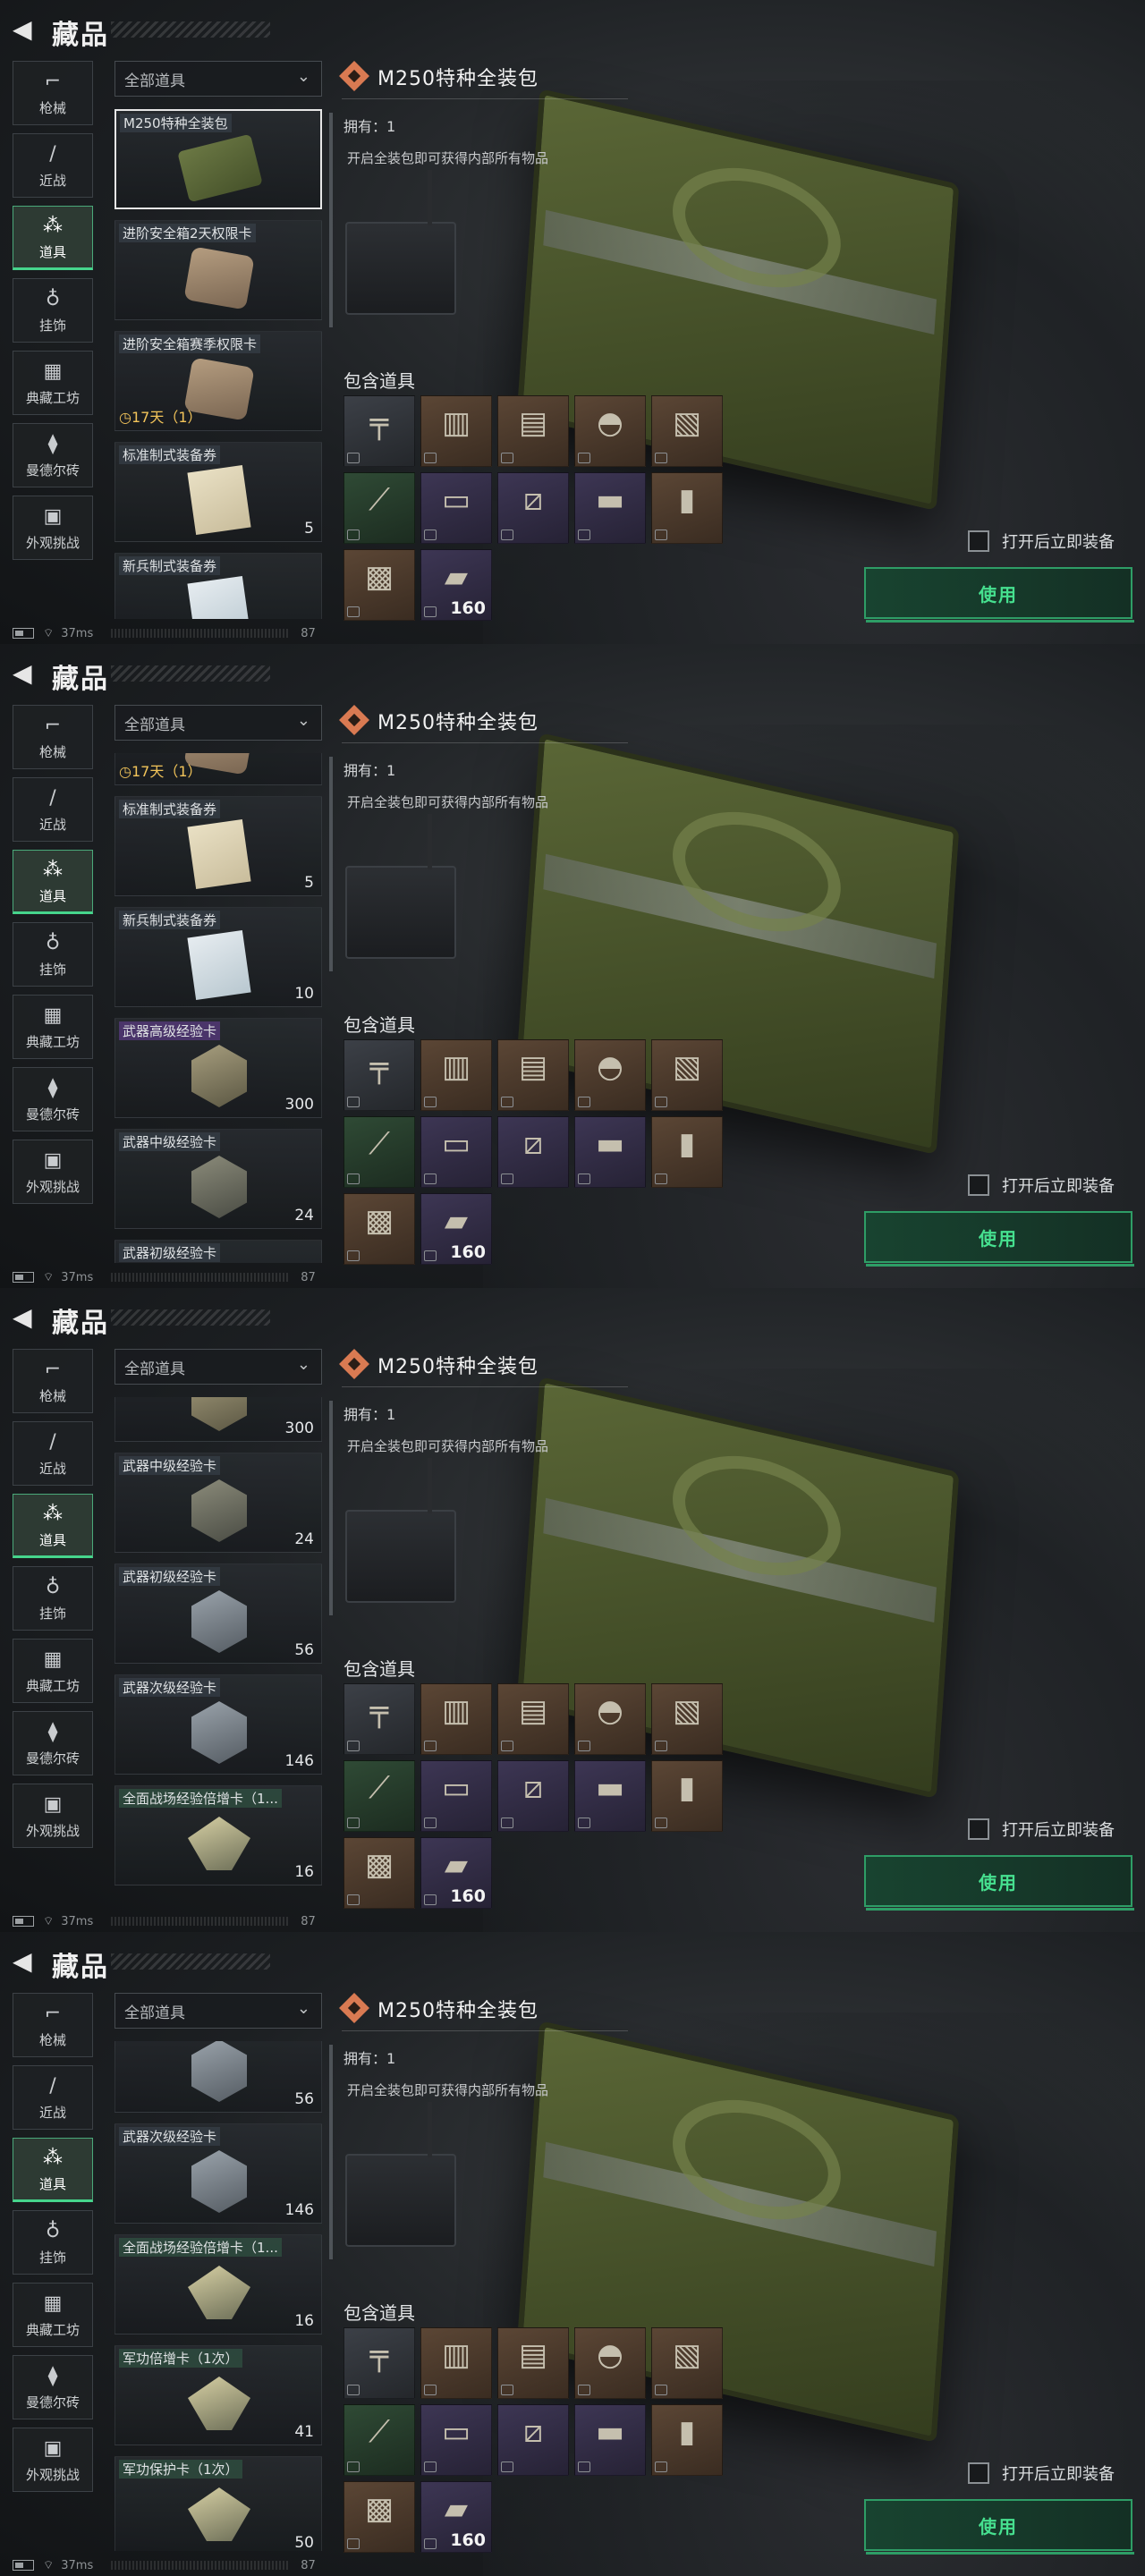 This screenshot has width=1145, height=2576. I want to click on list-item: 进阶安全箱赛季权限卡 ◷17天（1）, so click(218, 381).